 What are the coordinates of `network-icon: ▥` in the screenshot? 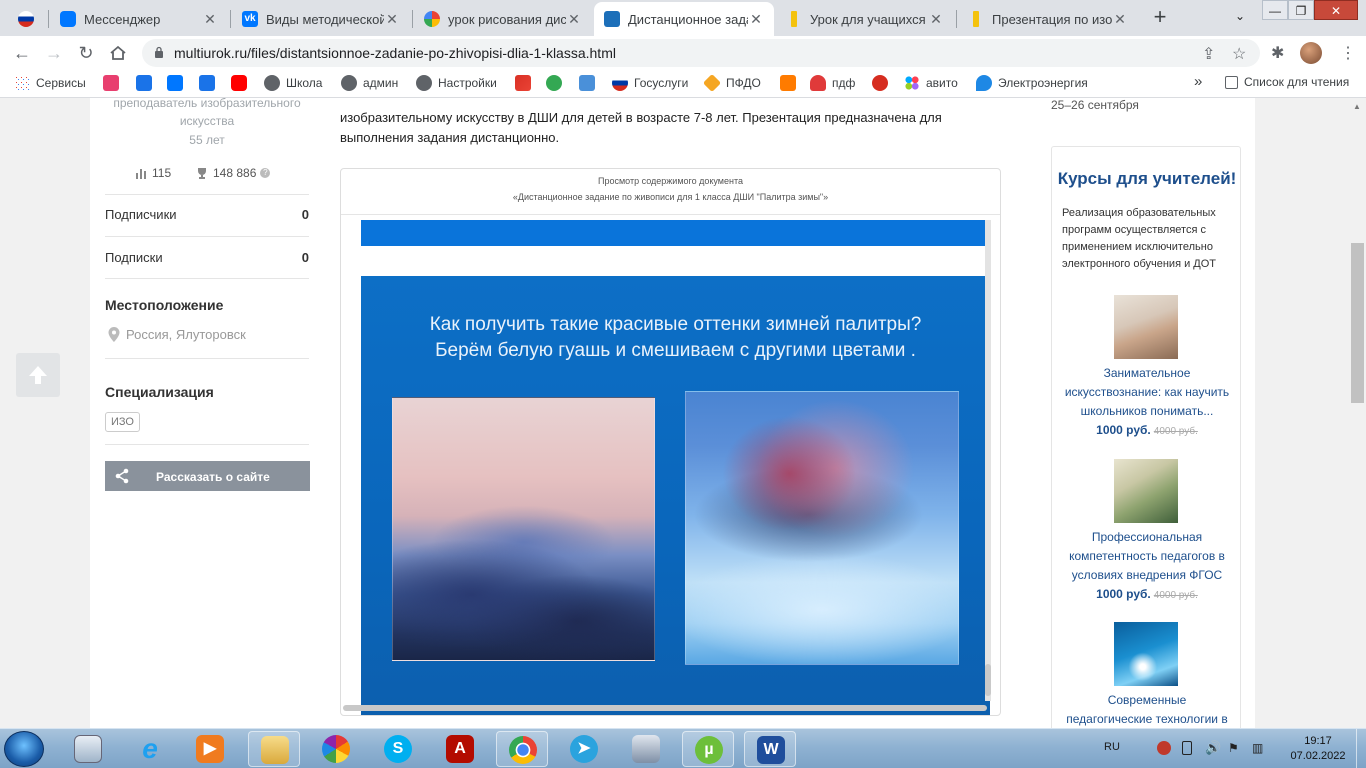 It's located at (1259, 748).